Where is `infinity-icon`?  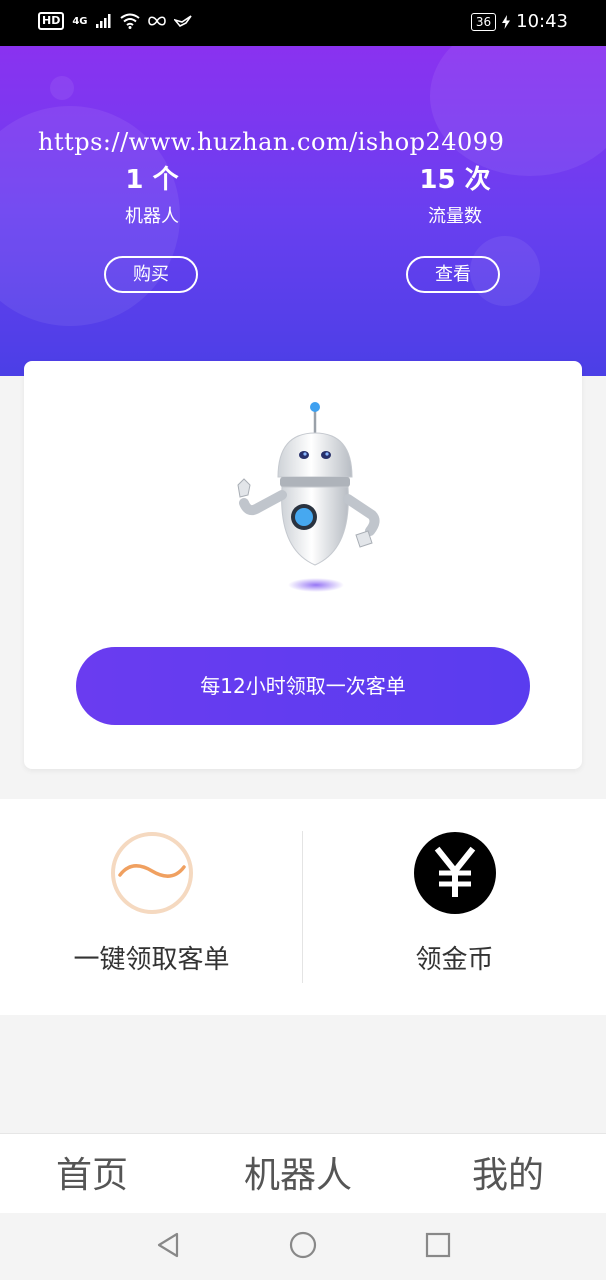
infinity-icon is located at coordinates (156, 21).